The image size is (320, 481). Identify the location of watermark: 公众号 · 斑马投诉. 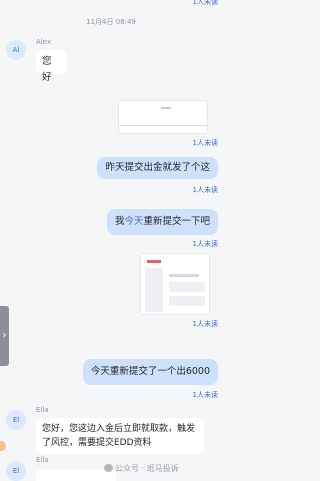
(141, 468).